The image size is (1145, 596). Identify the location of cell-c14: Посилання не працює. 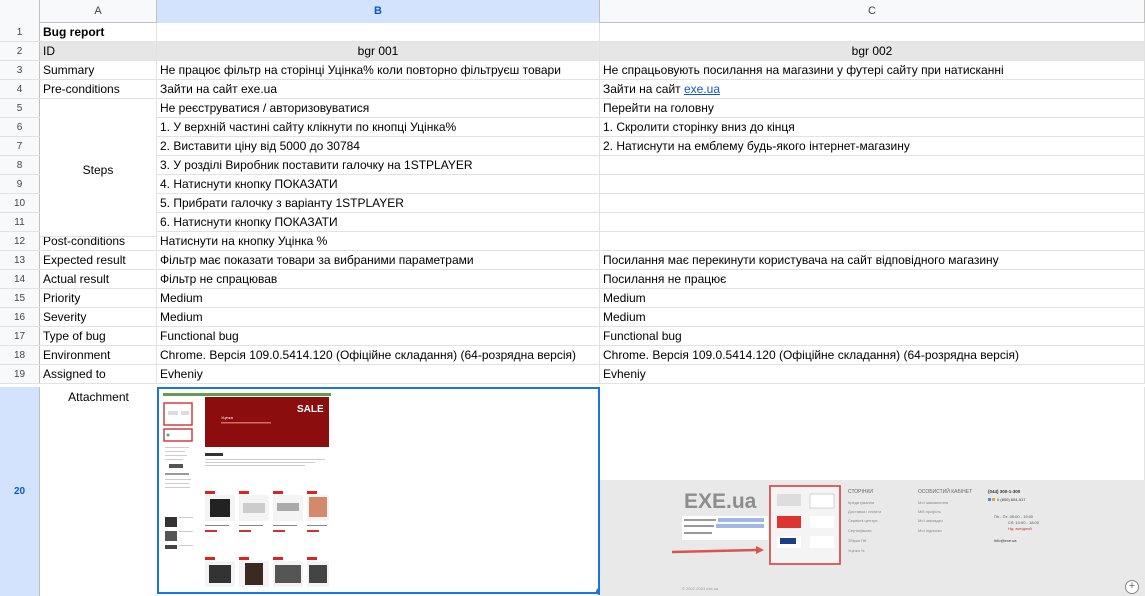
(872, 279).